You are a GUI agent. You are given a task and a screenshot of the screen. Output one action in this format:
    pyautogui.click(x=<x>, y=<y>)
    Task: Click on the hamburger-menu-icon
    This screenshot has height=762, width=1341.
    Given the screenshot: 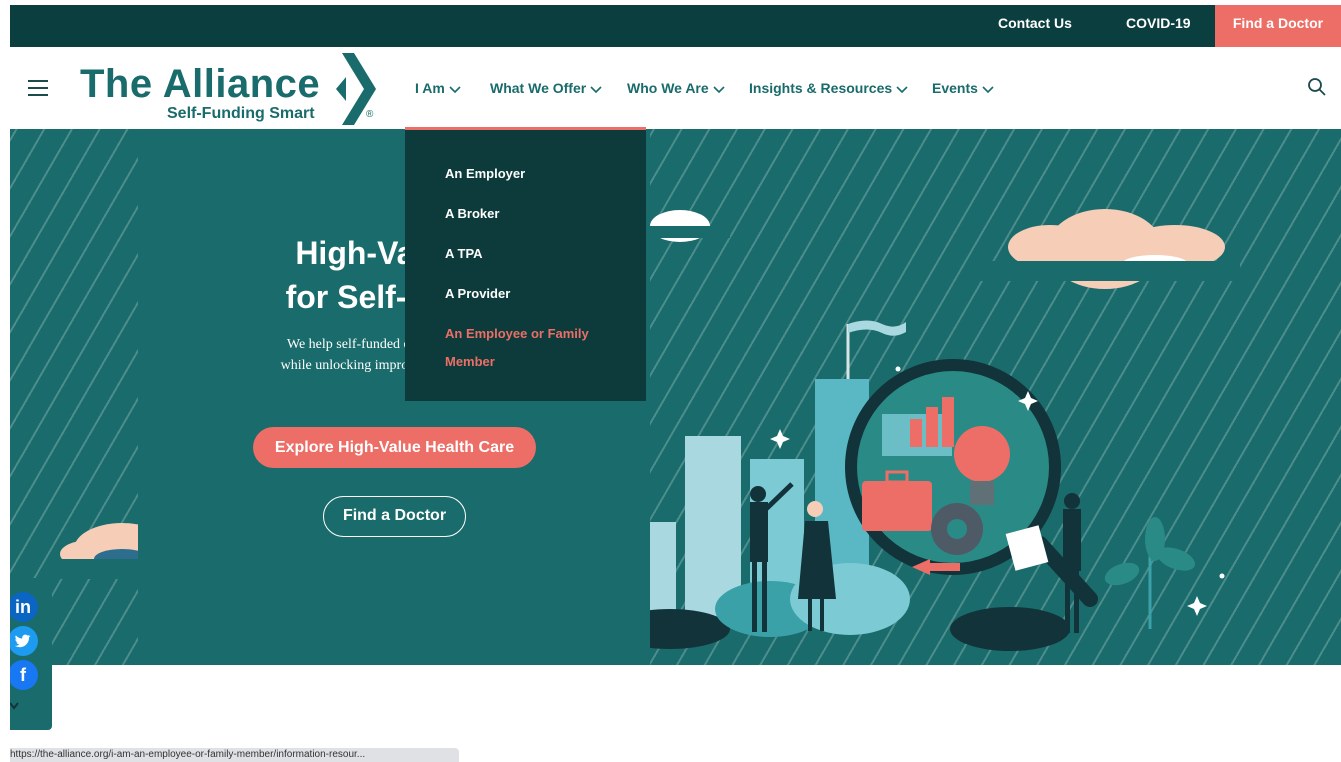 What is the action you would take?
    pyautogui.click(x=38, y=88)
    